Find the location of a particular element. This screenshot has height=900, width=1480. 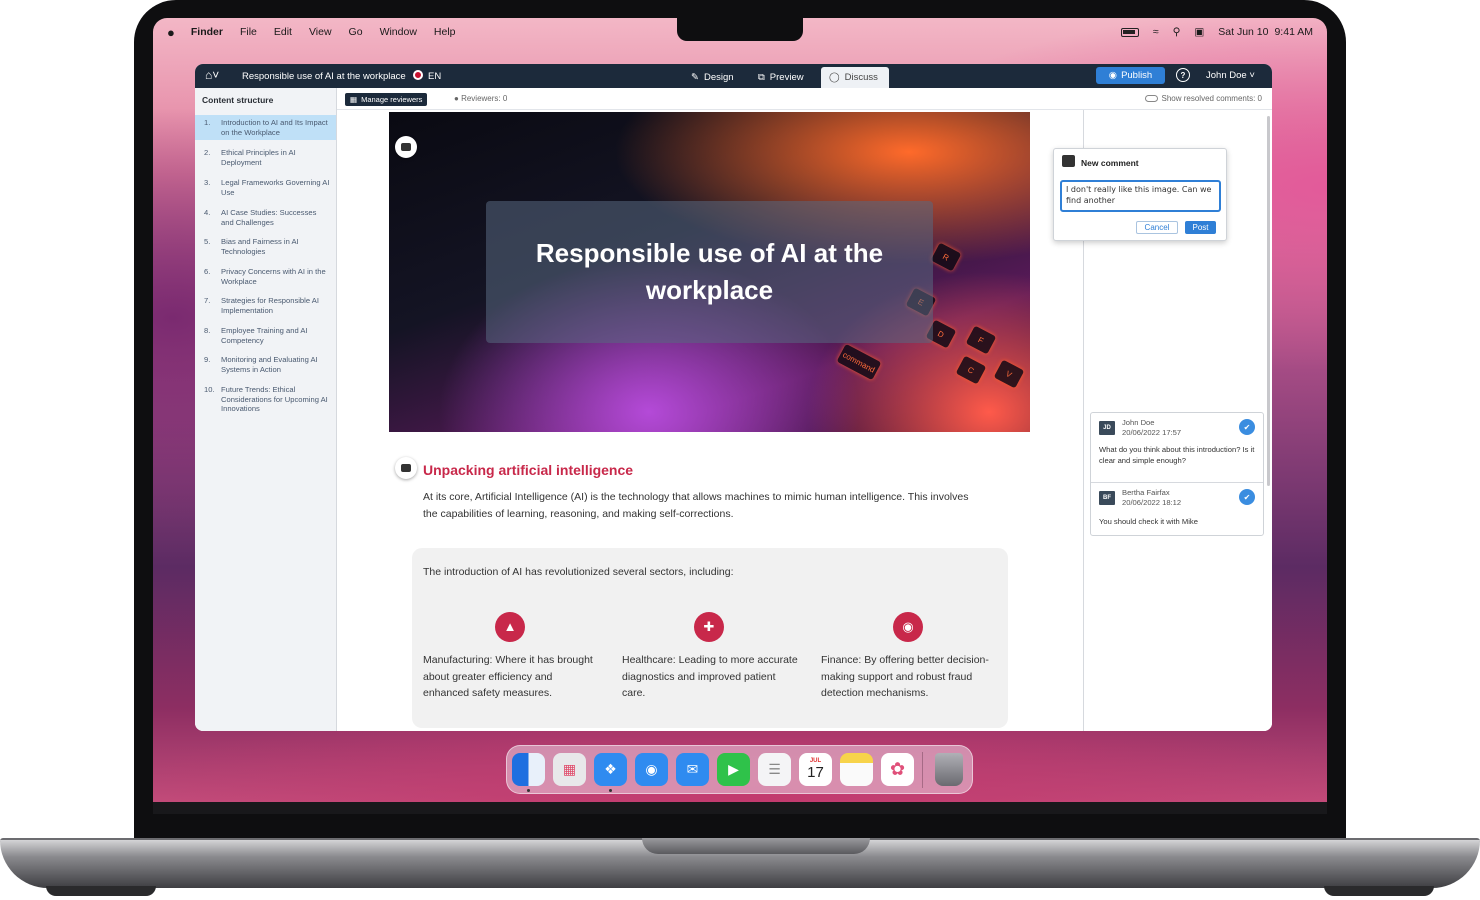

menu-go: Go is located at coordinates (356, 32).